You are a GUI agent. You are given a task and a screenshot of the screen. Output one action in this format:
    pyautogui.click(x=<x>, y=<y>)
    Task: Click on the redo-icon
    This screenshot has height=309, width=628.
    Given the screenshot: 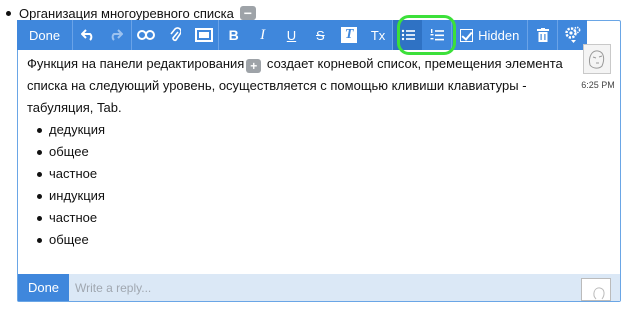 What is the action you would take?
    pyautogui.click(x=116, y=35)
    